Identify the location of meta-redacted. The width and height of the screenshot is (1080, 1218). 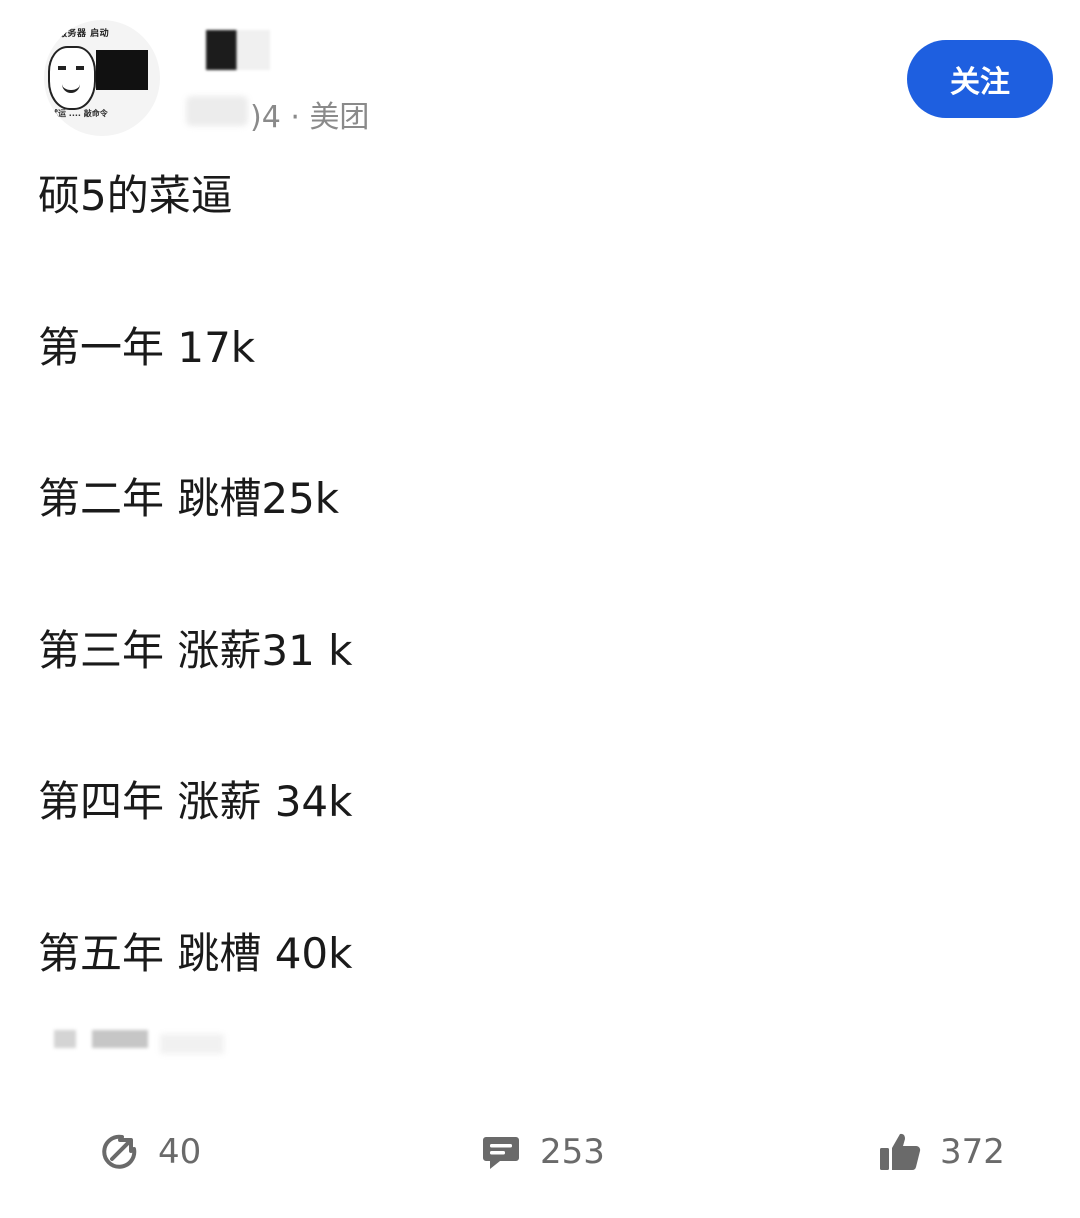
(217, 111).